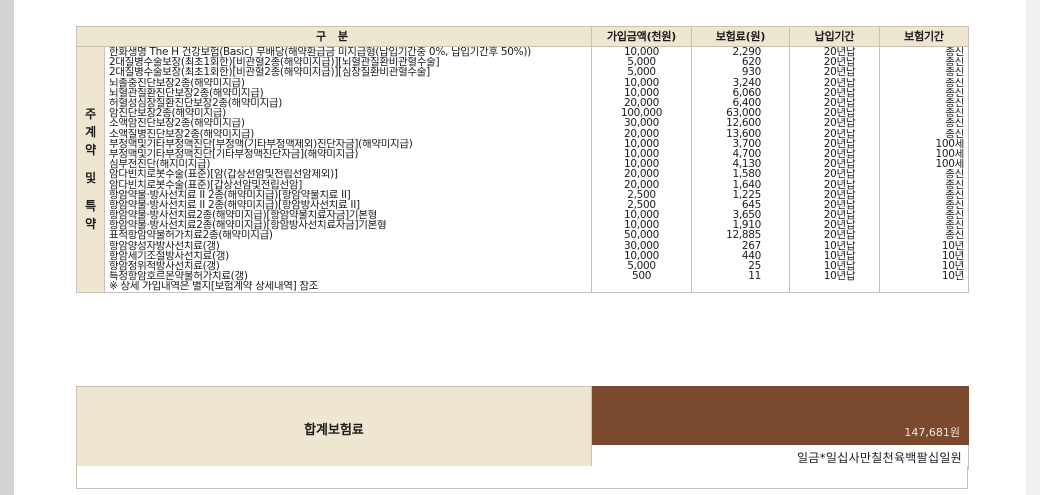  I want to click on row-premium: 63,000, so click(741, 113).